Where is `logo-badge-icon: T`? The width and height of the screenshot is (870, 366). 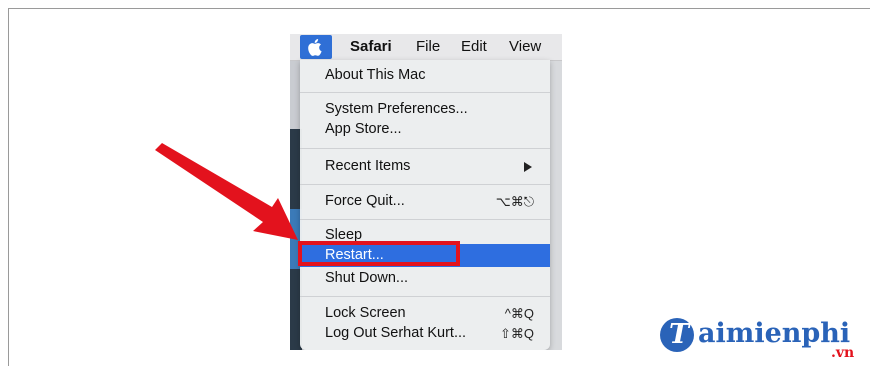
logo-badge-icon: T is located at coordinates (677, 335).